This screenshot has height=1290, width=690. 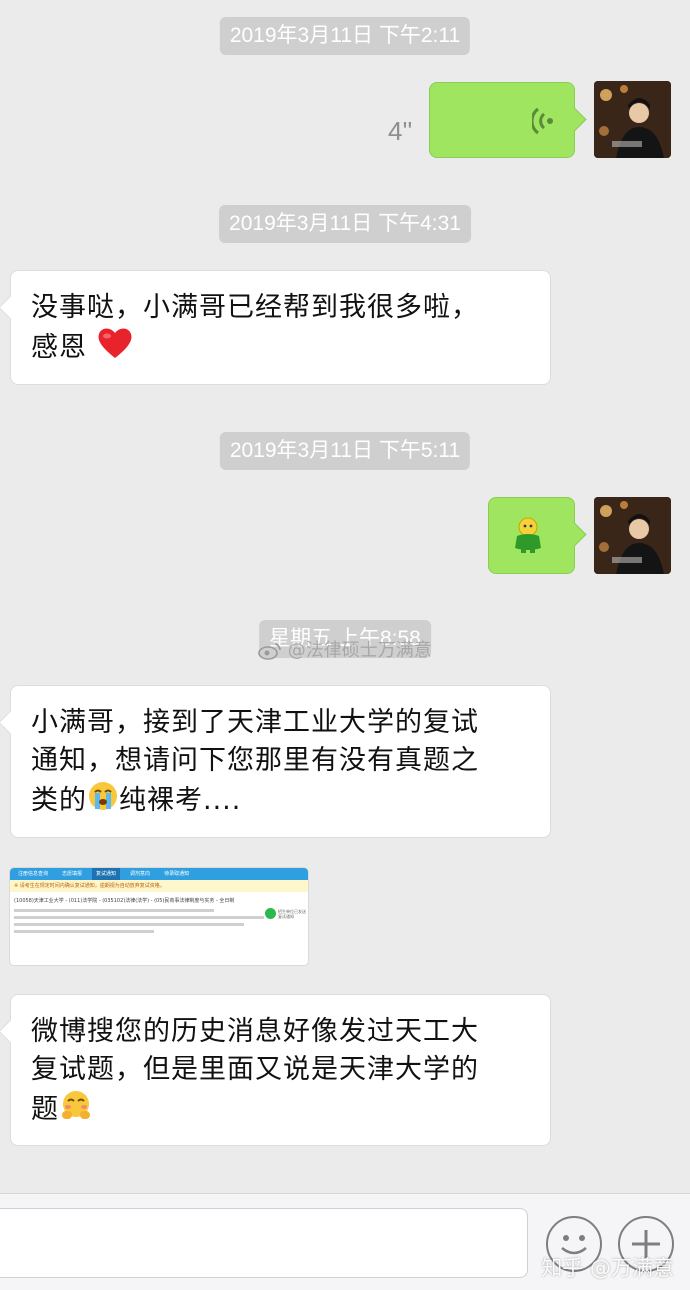 What do you see at coordinates (542, 123) in the screenshot?
I see `voice-wave-icon` at bounding box center [542, 123].